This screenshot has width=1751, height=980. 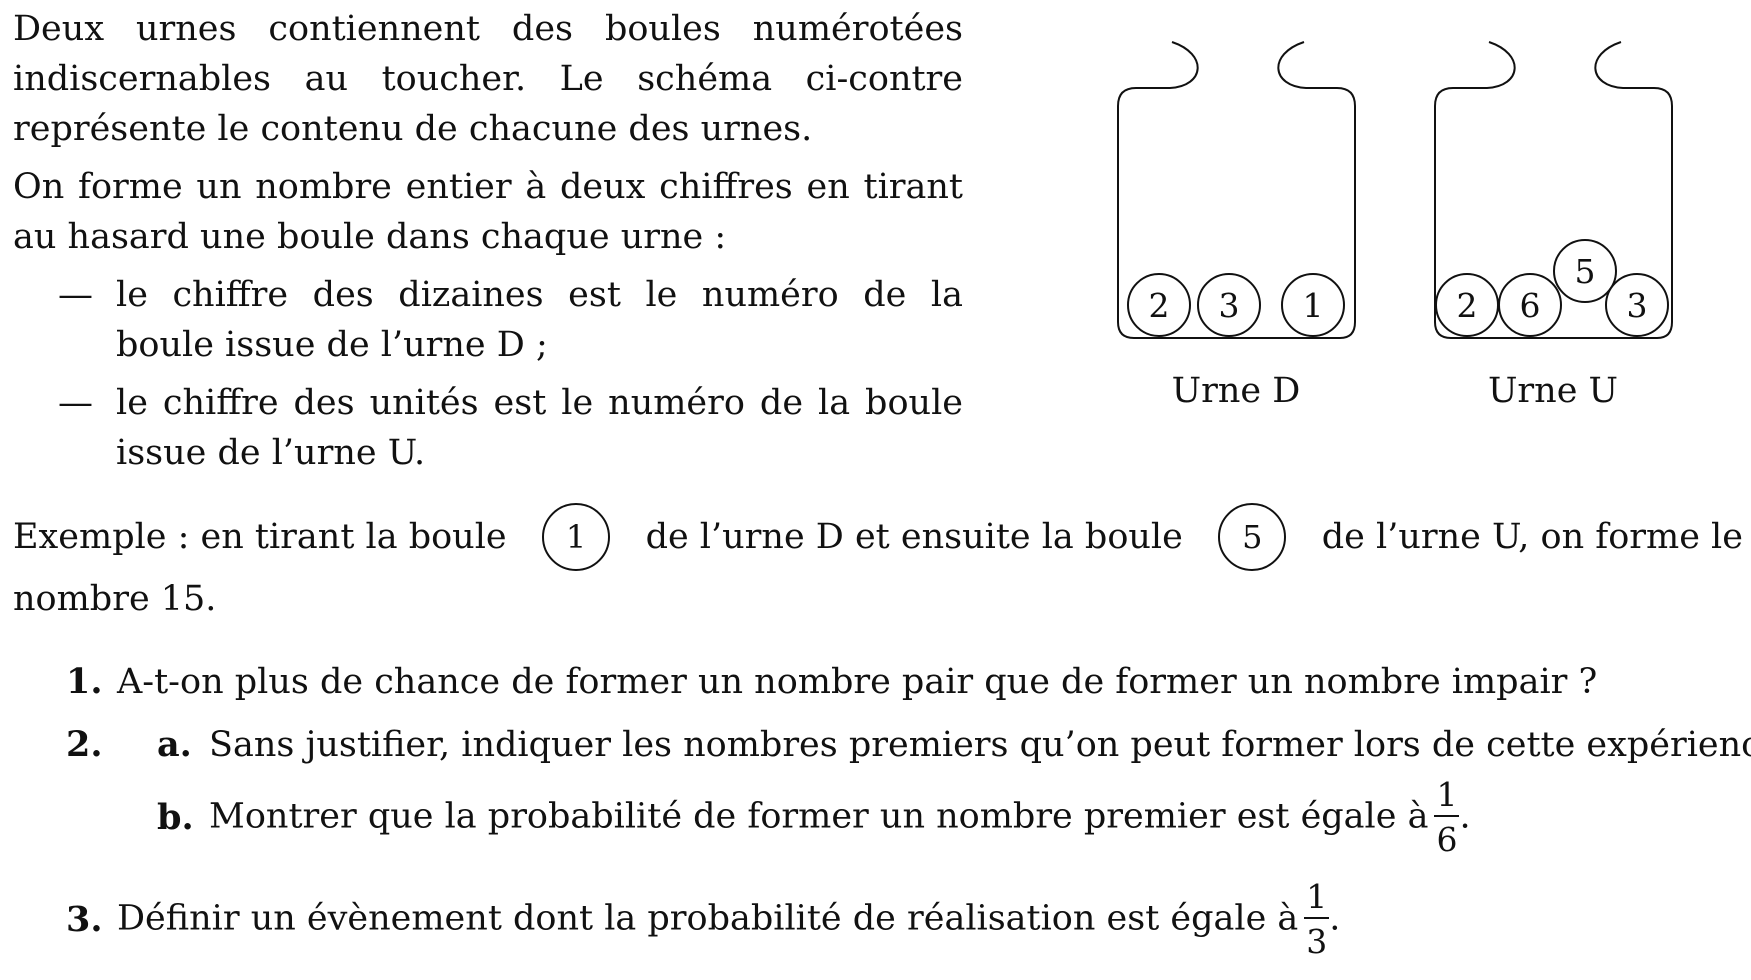 I want to click on urn-u-ball: 2, so click(x=1467, y=305).